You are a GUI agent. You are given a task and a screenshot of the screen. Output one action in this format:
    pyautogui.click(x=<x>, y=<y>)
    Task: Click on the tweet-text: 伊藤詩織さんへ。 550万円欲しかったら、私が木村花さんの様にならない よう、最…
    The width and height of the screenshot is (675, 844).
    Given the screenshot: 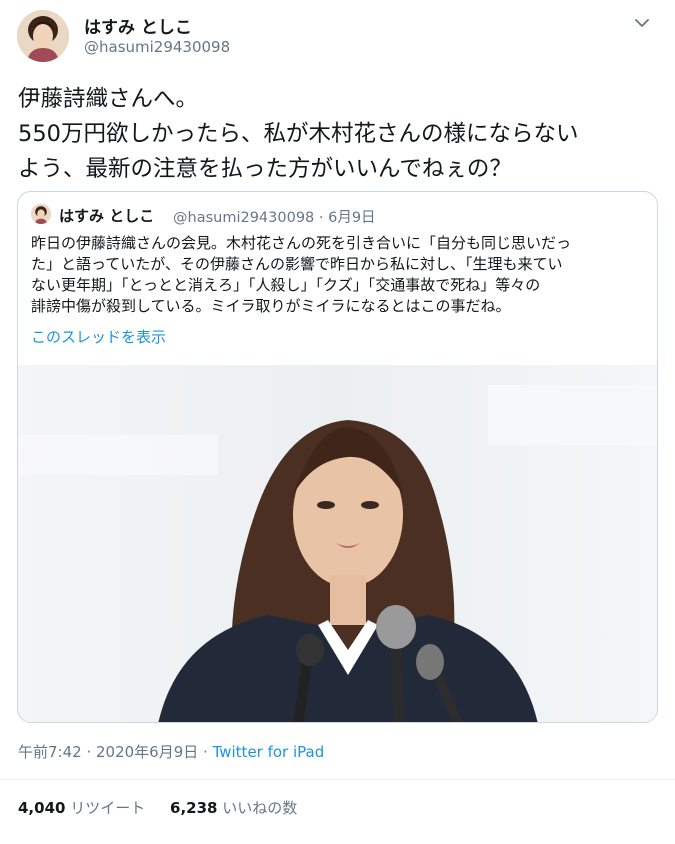 What is the action you would take?
    pyautogui.click(x=340, y=134)
    